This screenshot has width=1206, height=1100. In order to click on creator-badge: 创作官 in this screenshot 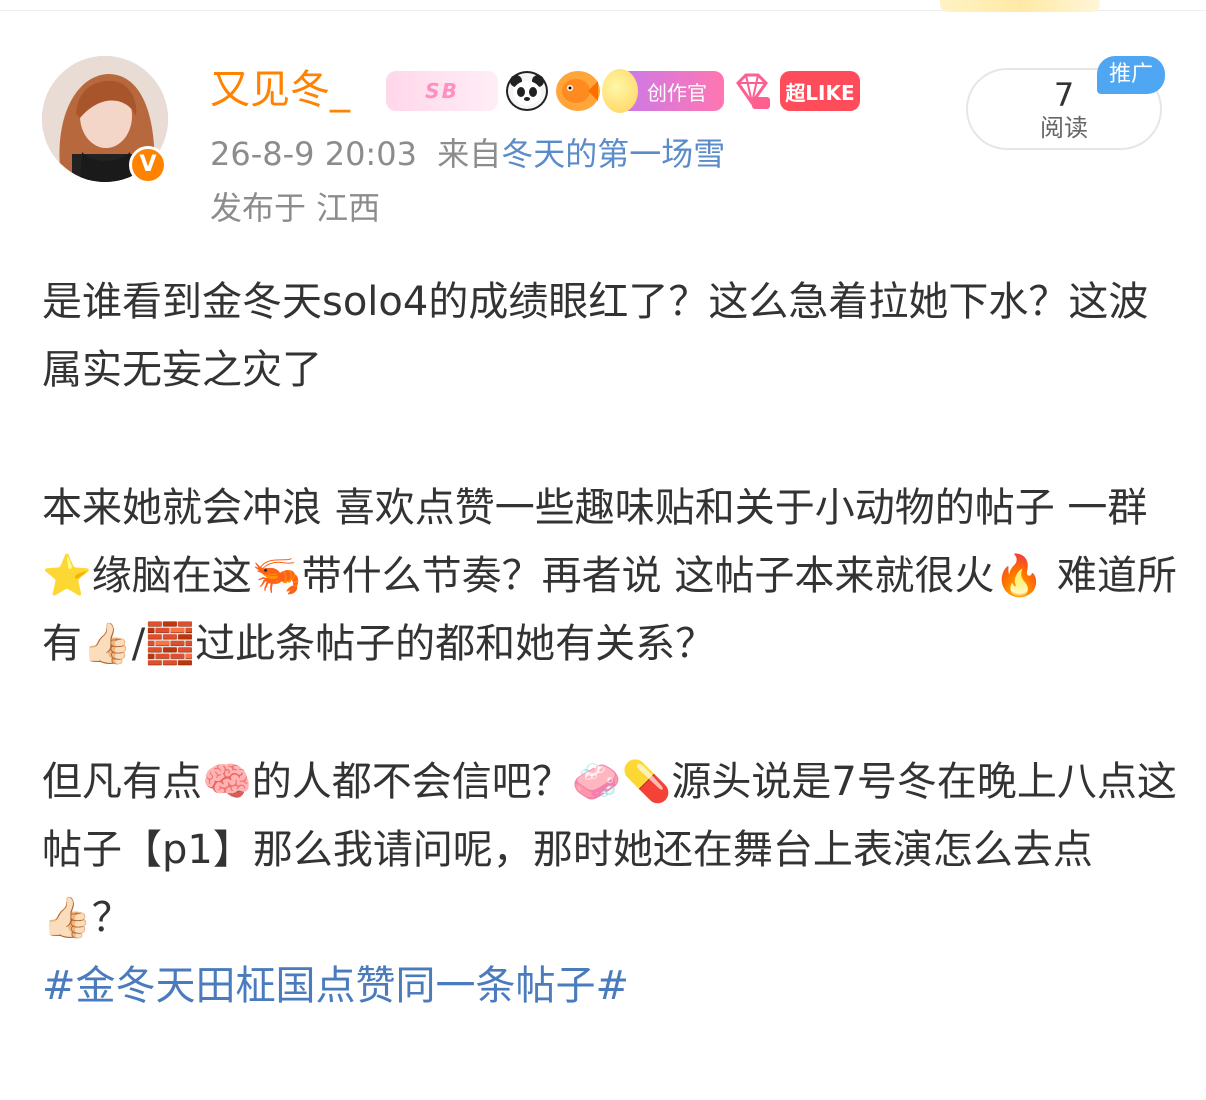, I will do `click(663, 91)`.